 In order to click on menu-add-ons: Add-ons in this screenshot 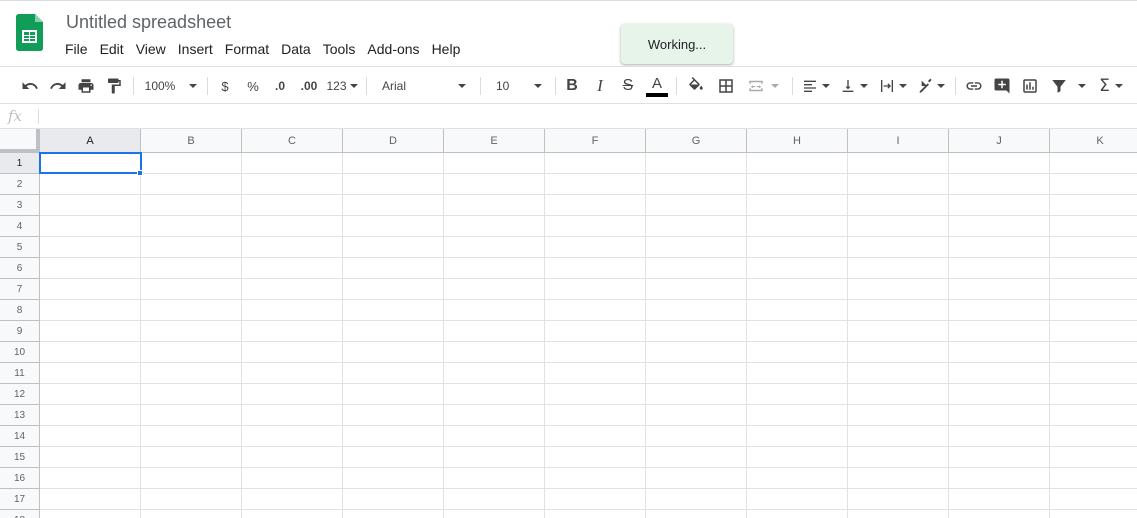, I will do `click(393, 49)`.